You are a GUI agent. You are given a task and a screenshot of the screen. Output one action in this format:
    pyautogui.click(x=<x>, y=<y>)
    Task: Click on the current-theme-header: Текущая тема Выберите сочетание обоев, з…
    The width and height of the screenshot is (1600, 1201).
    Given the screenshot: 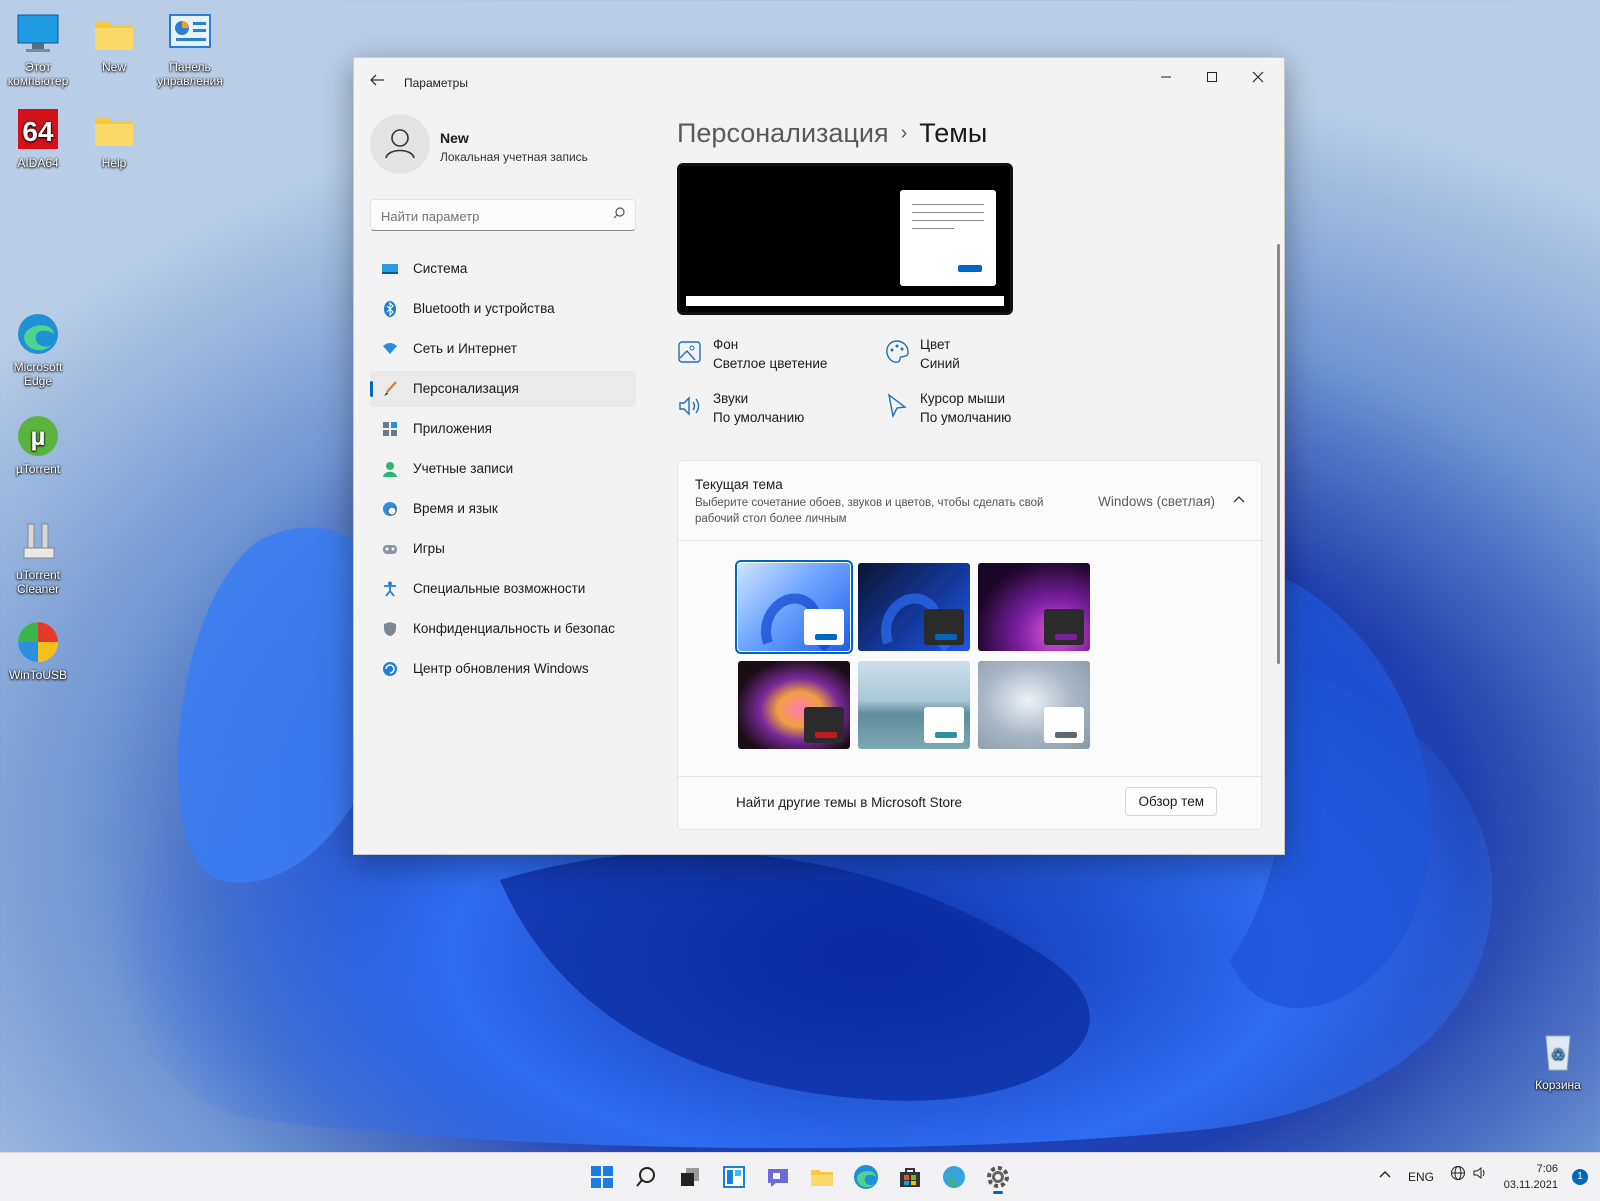 What is the action you would take?
    pyautogui.click(x=969, y=501)
    